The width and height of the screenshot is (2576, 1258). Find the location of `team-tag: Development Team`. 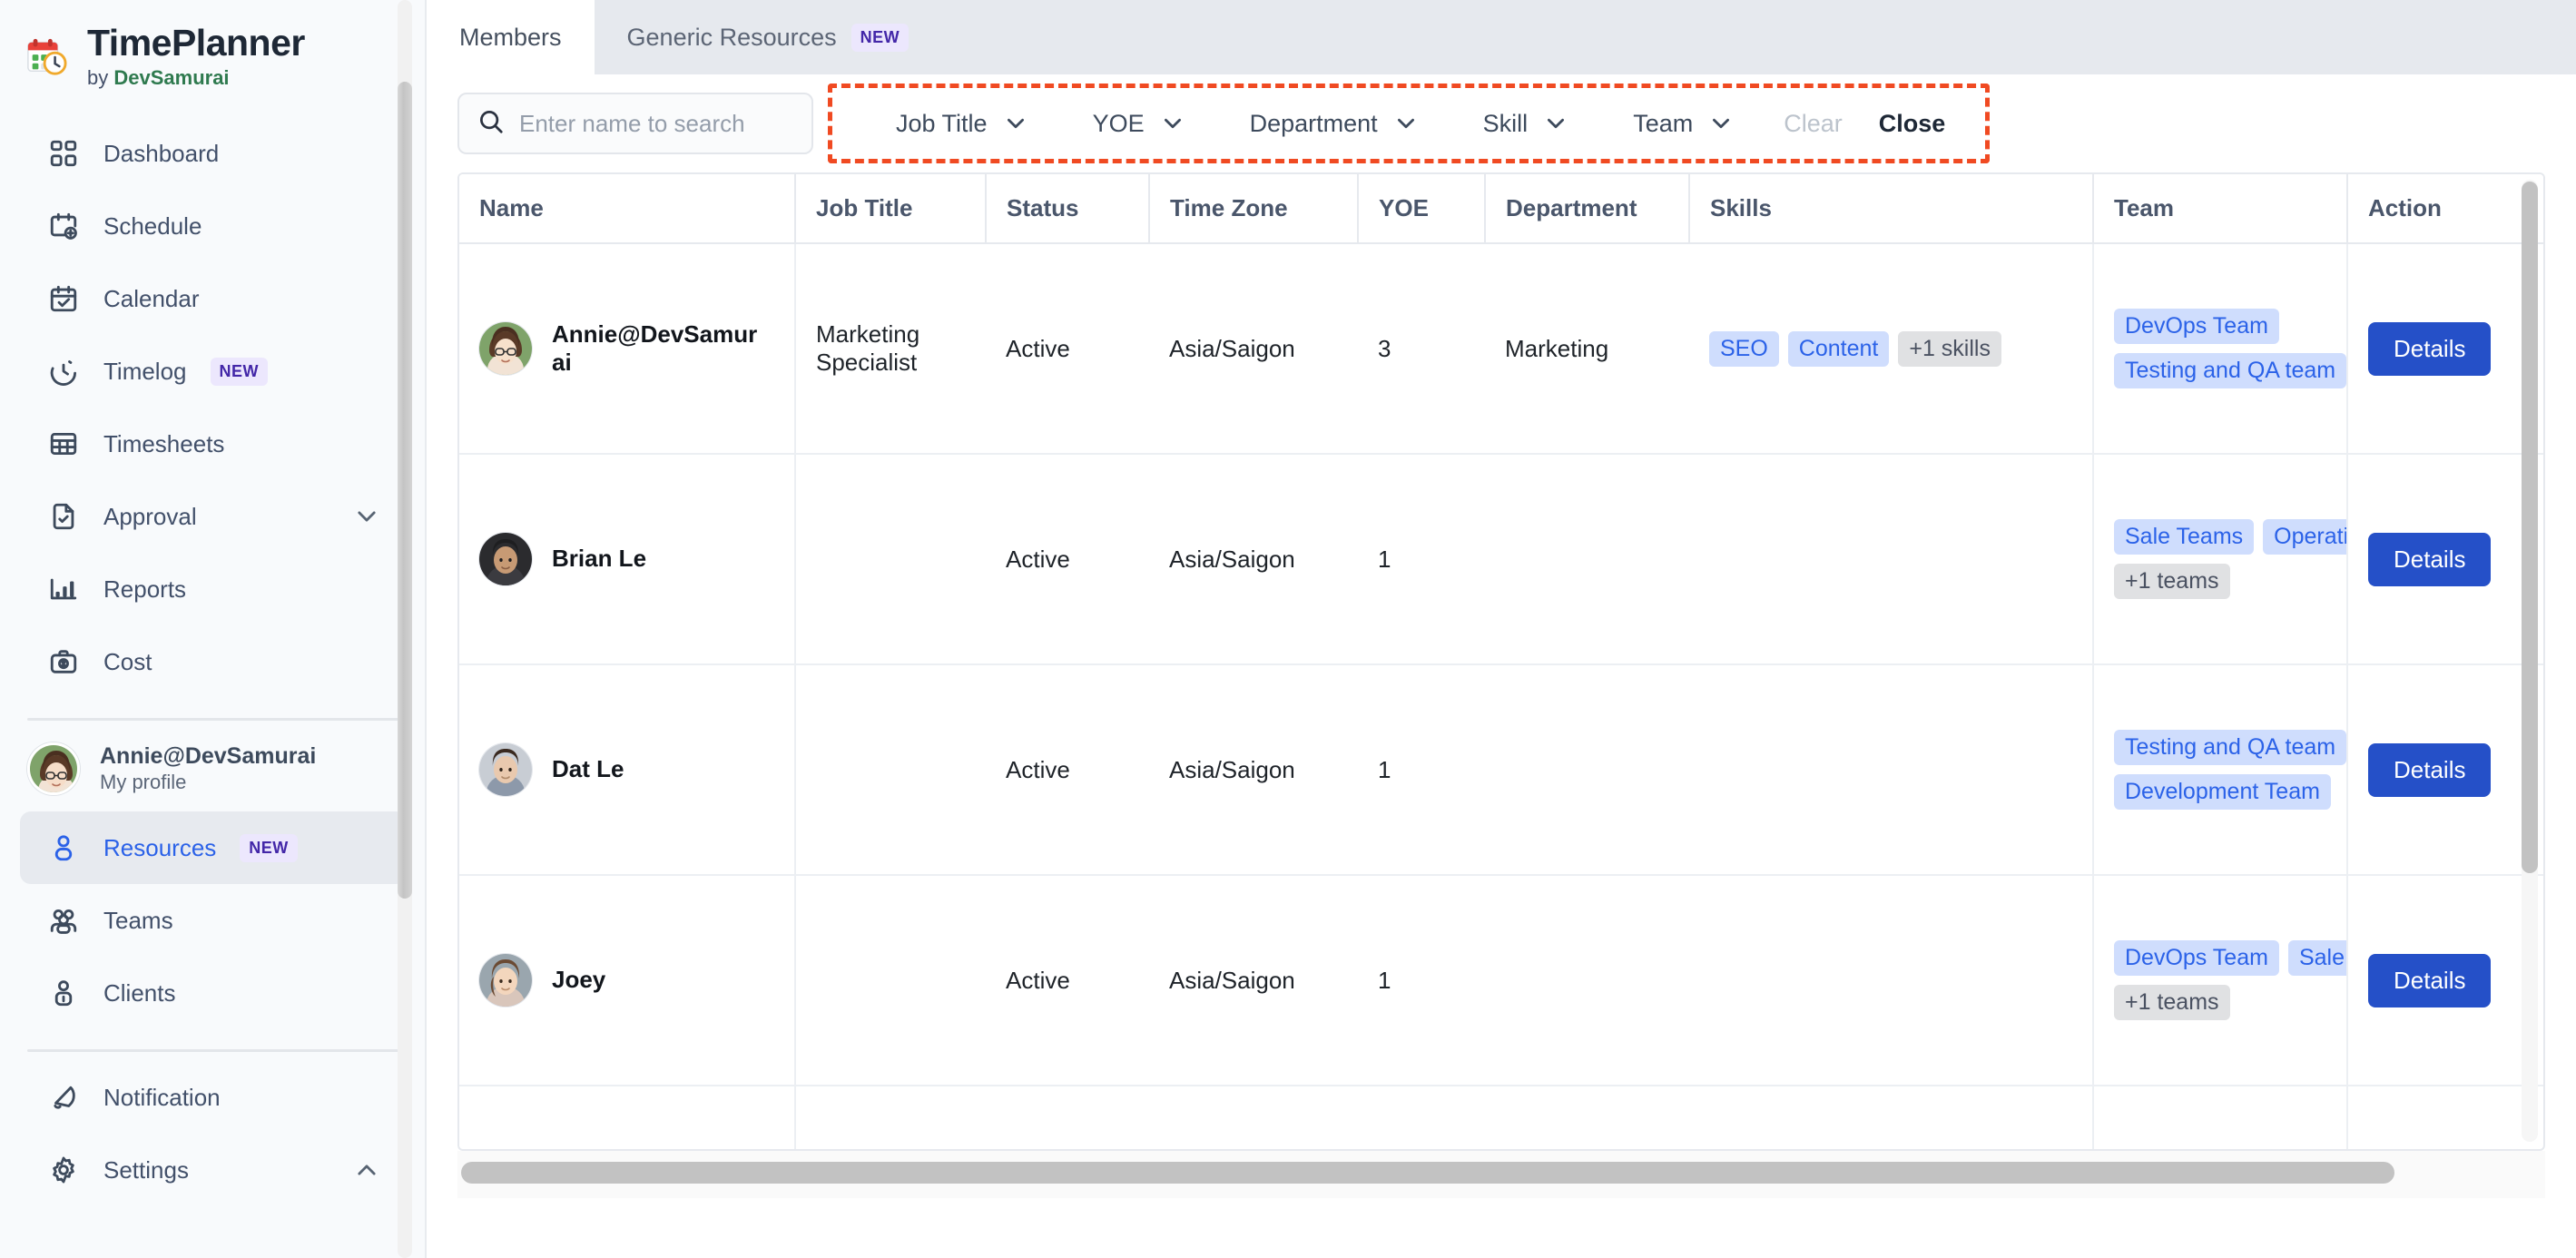

team-tag: Development Team is located at coordinates (2222, 792).